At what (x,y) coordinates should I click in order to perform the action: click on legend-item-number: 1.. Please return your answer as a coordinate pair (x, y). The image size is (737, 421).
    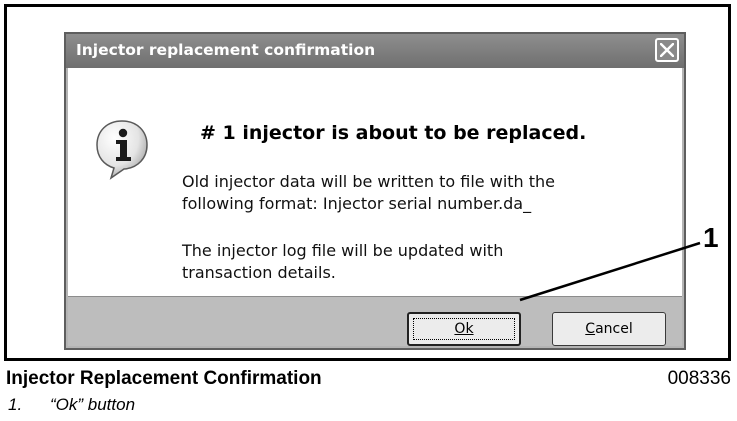
    Looking at the image, I should click on (15, 404).